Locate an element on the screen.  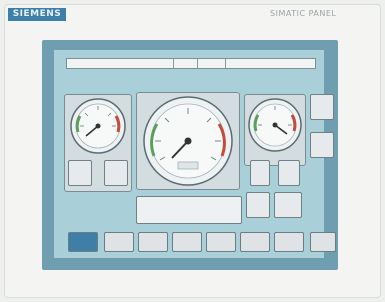
left-button-a is located at coordinates (80, 173).